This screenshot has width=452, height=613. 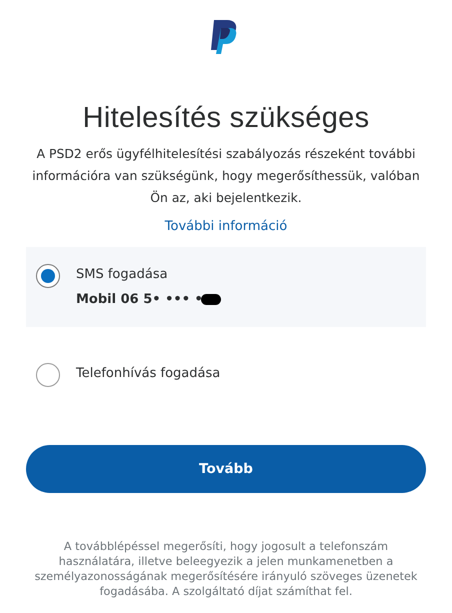 I want to click on page-title: Hitelesítés szükséges, so click(x=226, y=118).